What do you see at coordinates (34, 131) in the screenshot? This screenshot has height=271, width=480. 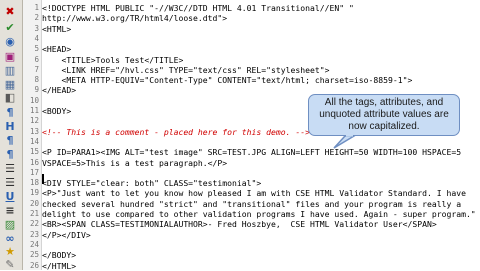 I see `line-number: 13` at bounding box center [34, 131].